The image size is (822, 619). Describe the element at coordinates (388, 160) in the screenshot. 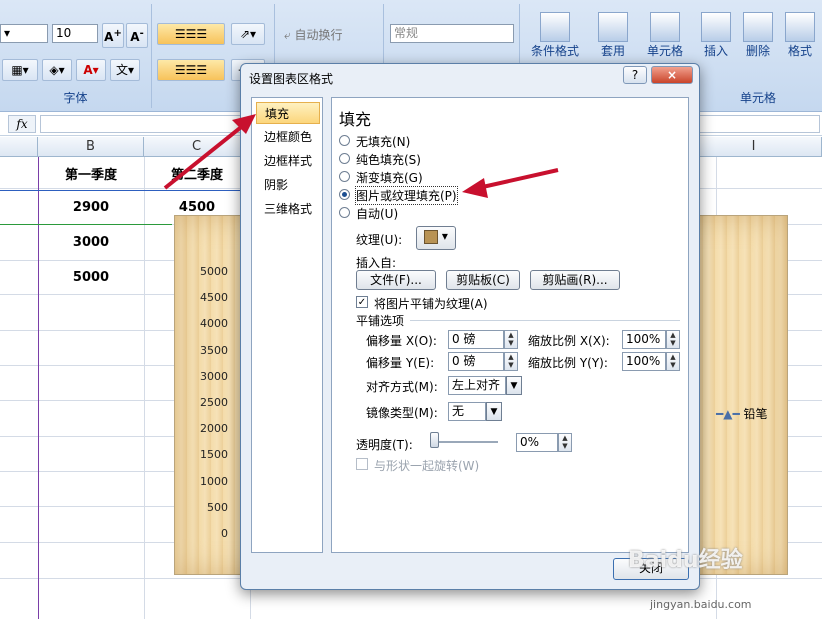

I see `label-solid-fill: 纯色填充(S)` at that location.